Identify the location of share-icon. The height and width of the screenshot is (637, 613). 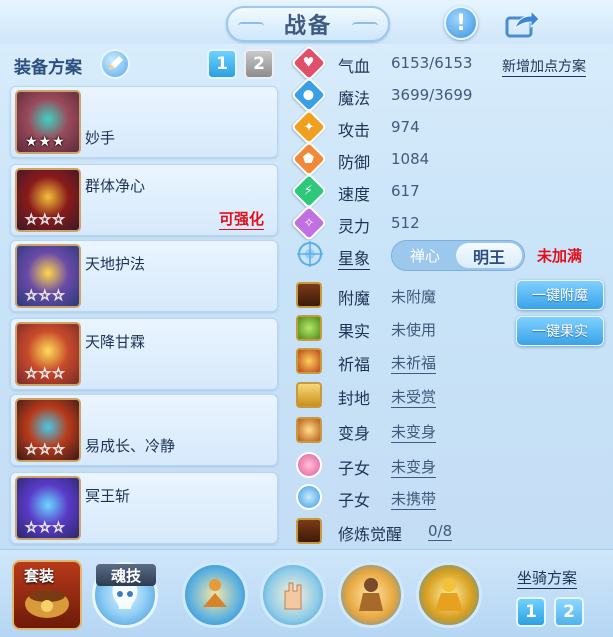
(523, 23).